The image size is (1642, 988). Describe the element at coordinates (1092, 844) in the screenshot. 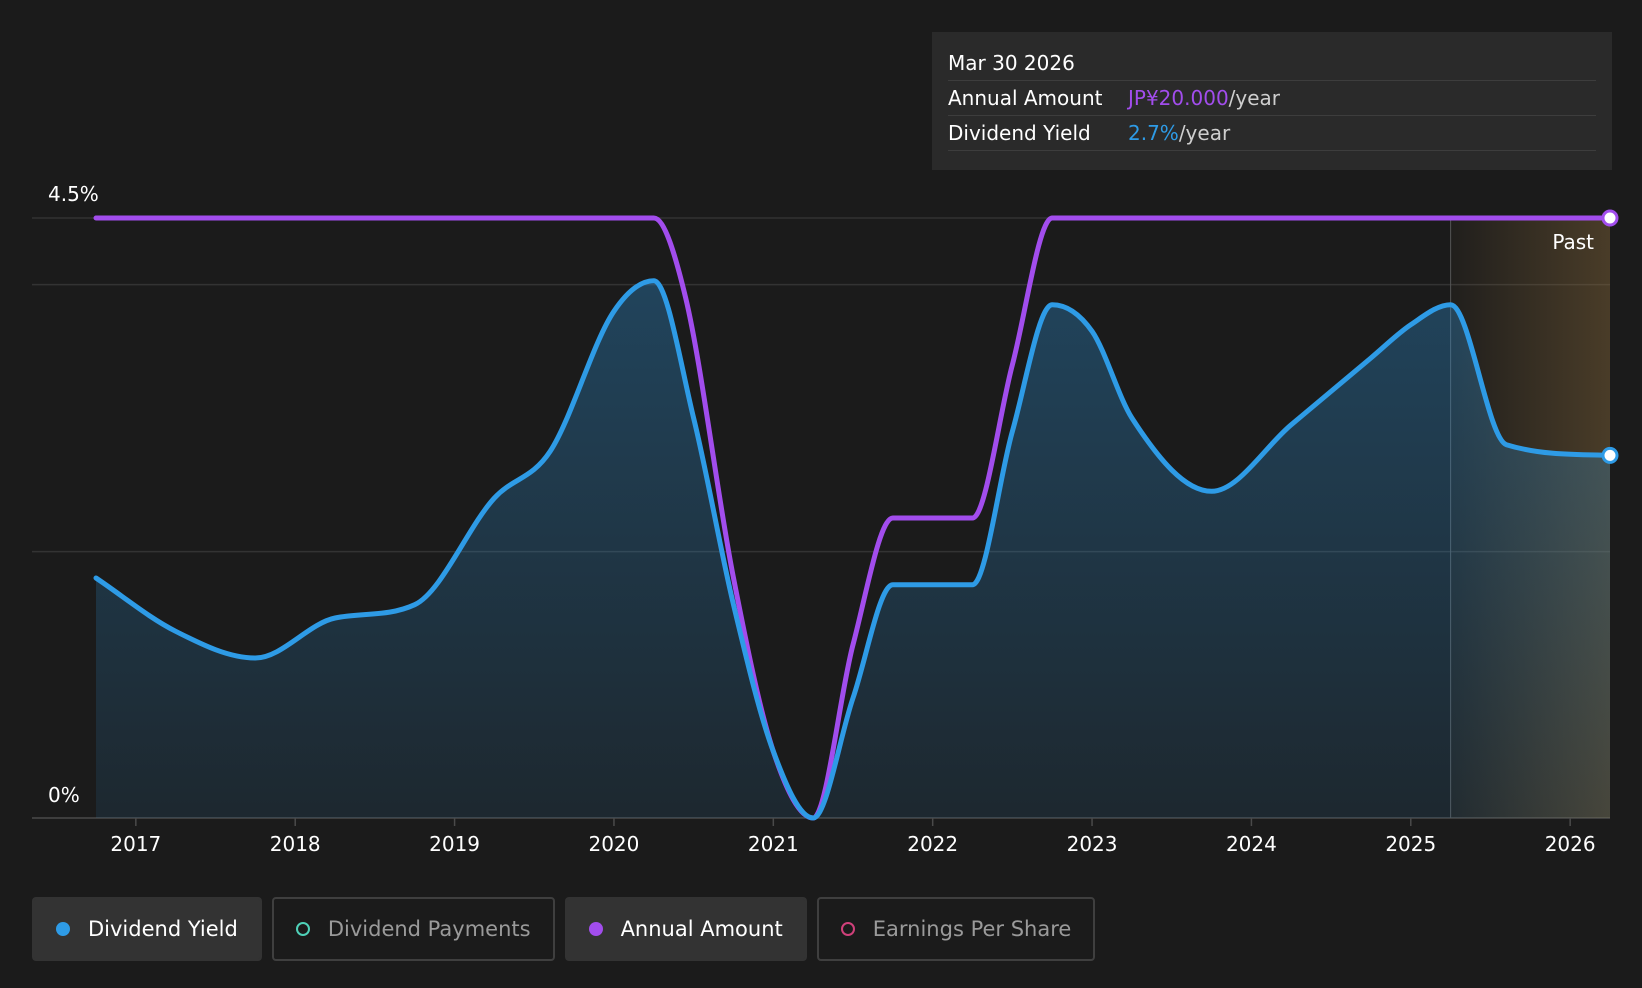

I see `x-tick-label-2023: 2023` at that location.